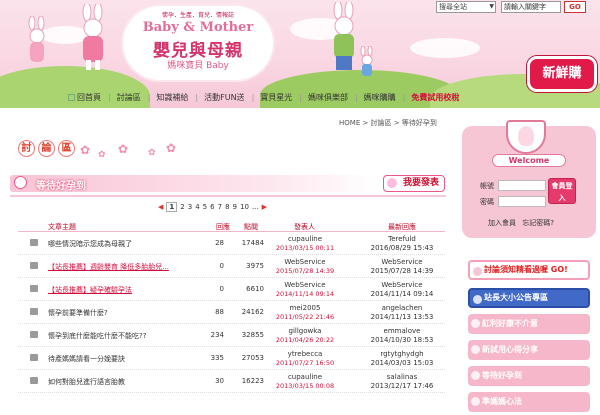 This screenshot has width=600, height=415. I want to click on search-input: 請輸入關鍵字, so click(531, 7).